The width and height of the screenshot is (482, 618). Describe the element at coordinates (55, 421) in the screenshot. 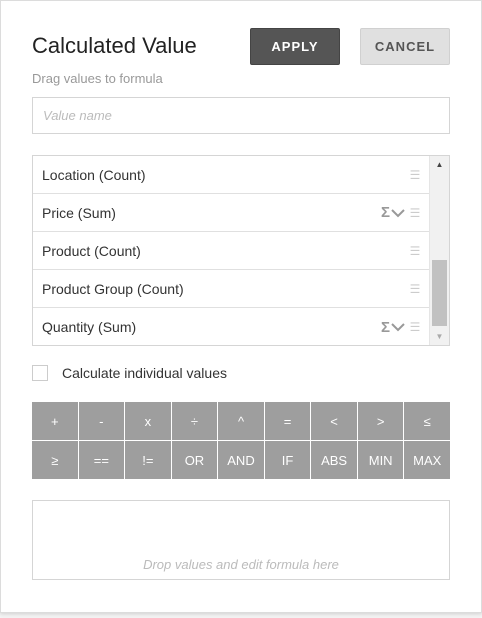

I see `operator-plus-button: +` at that location.